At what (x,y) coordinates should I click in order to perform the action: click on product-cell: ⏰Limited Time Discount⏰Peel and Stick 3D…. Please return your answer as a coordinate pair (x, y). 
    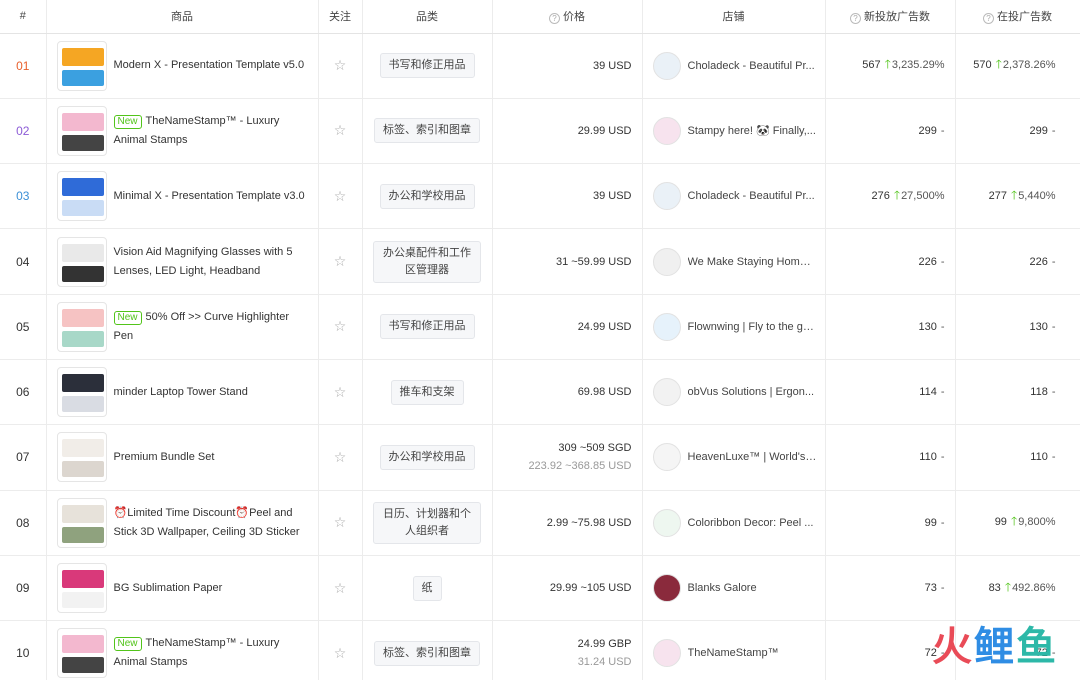
    Looking at the image, I should click on (182, 522).